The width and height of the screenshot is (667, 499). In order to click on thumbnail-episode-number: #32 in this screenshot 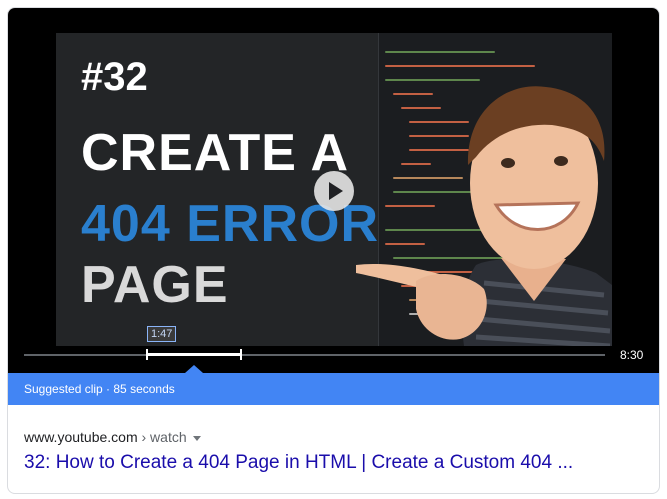, I will do `click(114, 77)`.